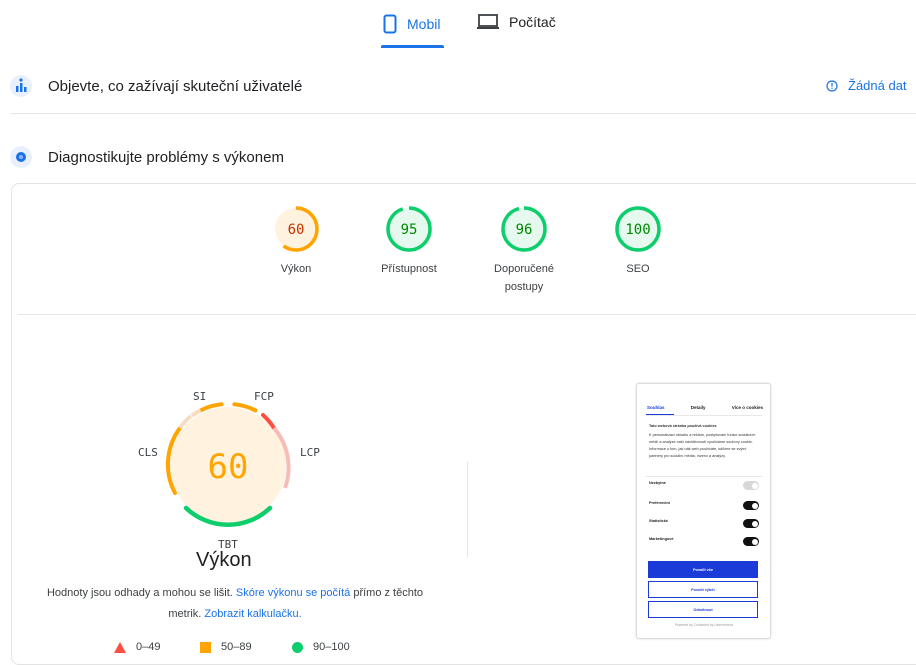 Image resolution: width=916 pixels, height=665 pixels. I want to click on tab-desktop-label: Počítač, so click(532, 22).